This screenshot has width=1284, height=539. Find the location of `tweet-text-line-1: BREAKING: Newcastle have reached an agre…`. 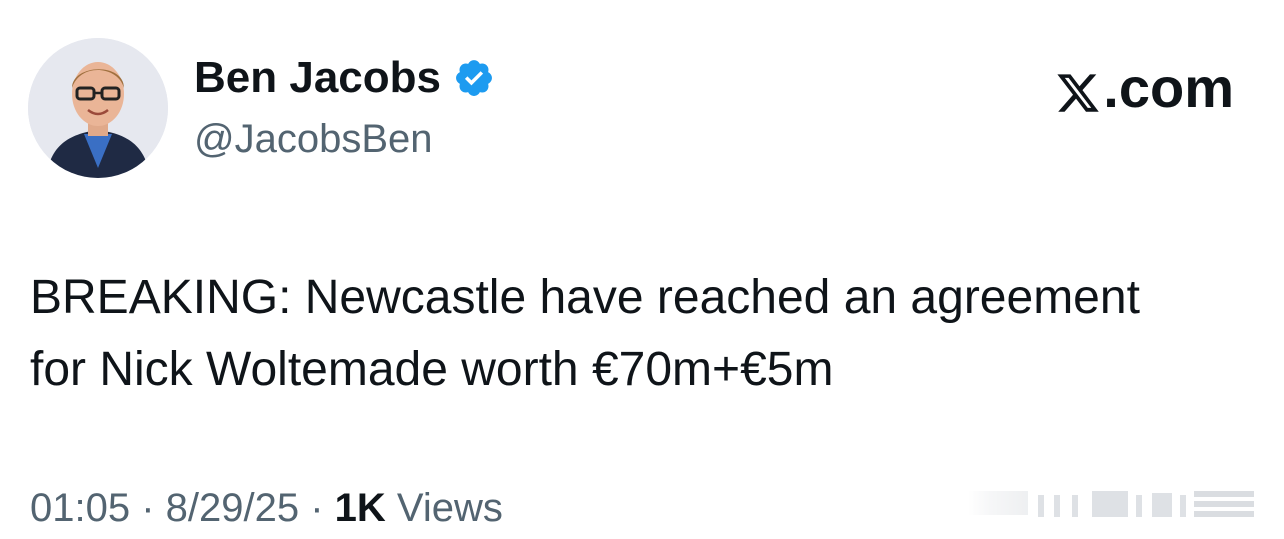

tweet-text-line-1: BREAKING: Newcastle have reached an agre… is located at coordinates (585, 297).